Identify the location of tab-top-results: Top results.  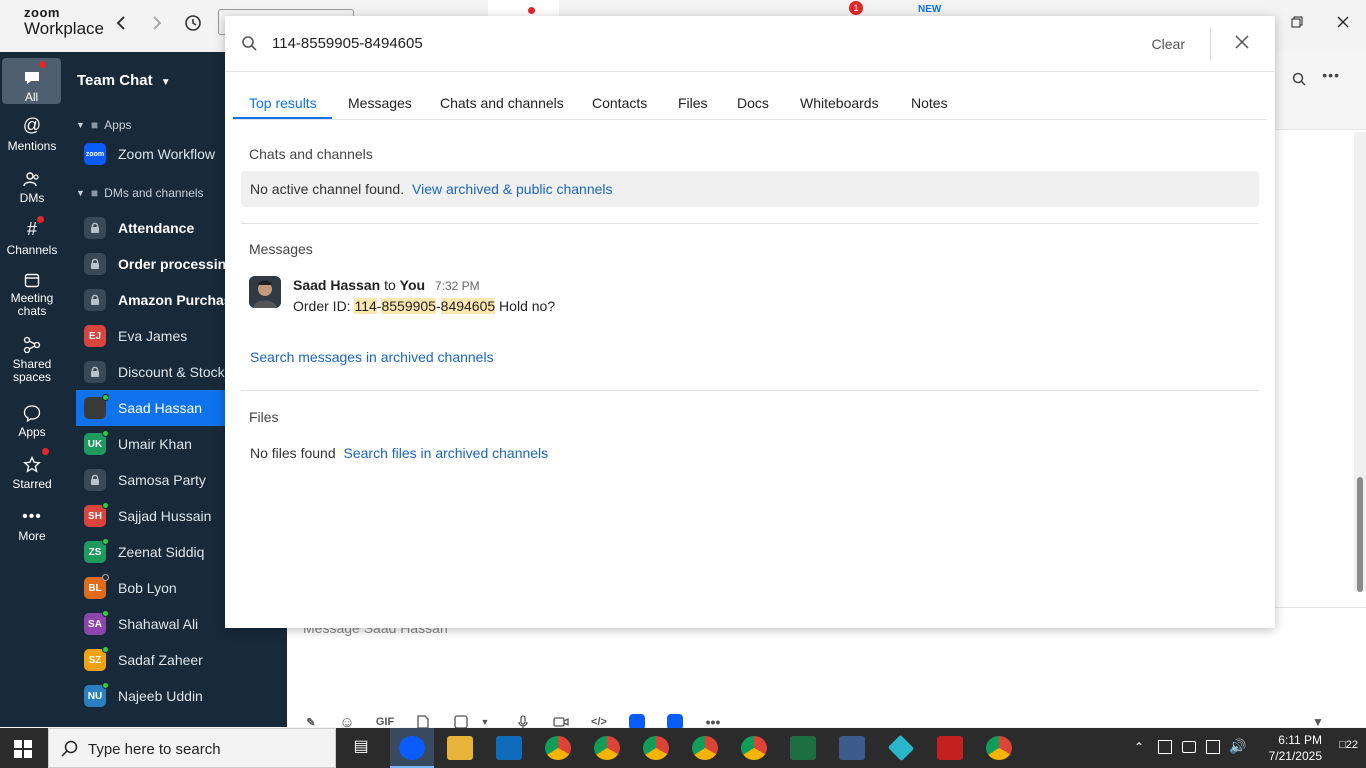
(283, 103).